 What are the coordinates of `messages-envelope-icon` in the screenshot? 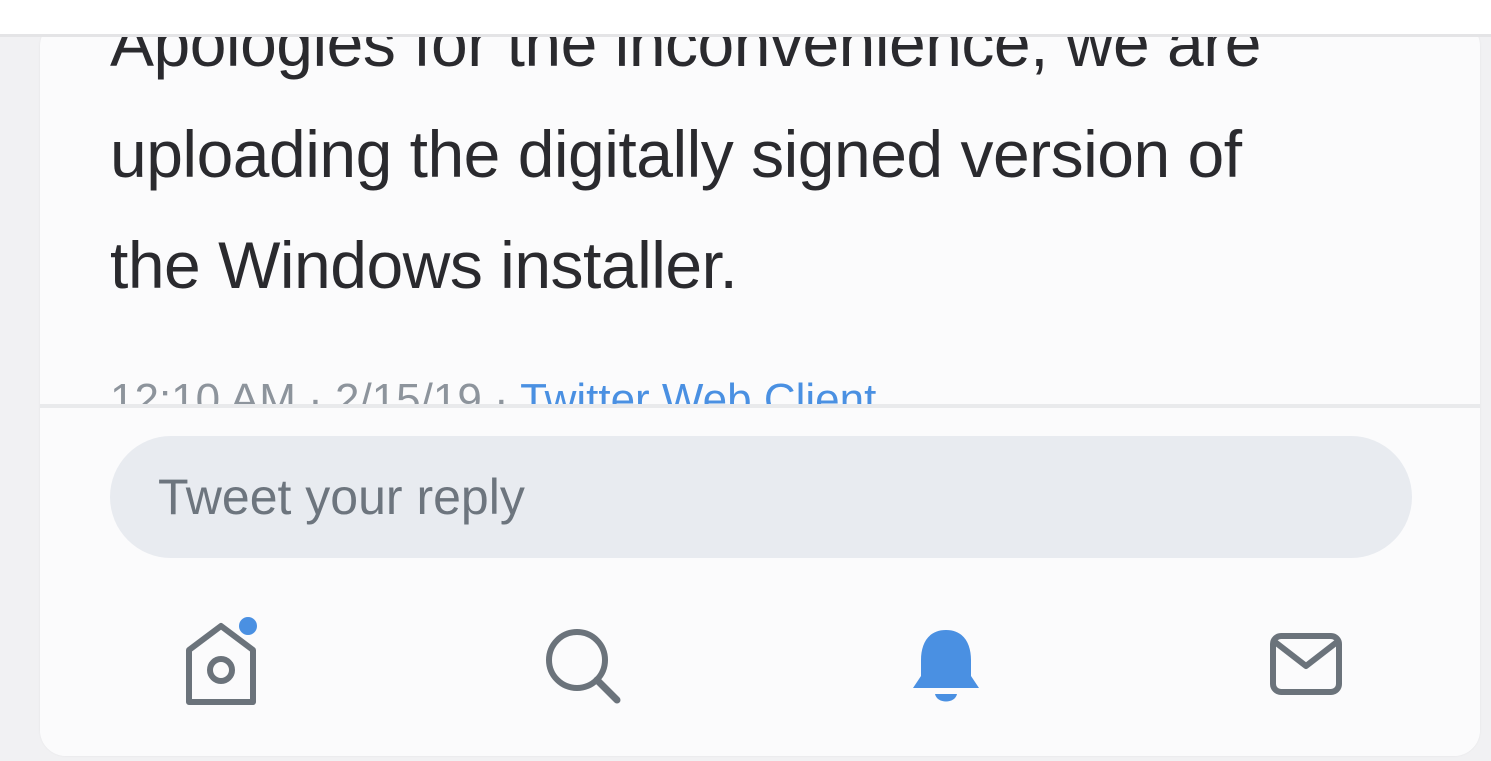 It's located at (1306, 664).